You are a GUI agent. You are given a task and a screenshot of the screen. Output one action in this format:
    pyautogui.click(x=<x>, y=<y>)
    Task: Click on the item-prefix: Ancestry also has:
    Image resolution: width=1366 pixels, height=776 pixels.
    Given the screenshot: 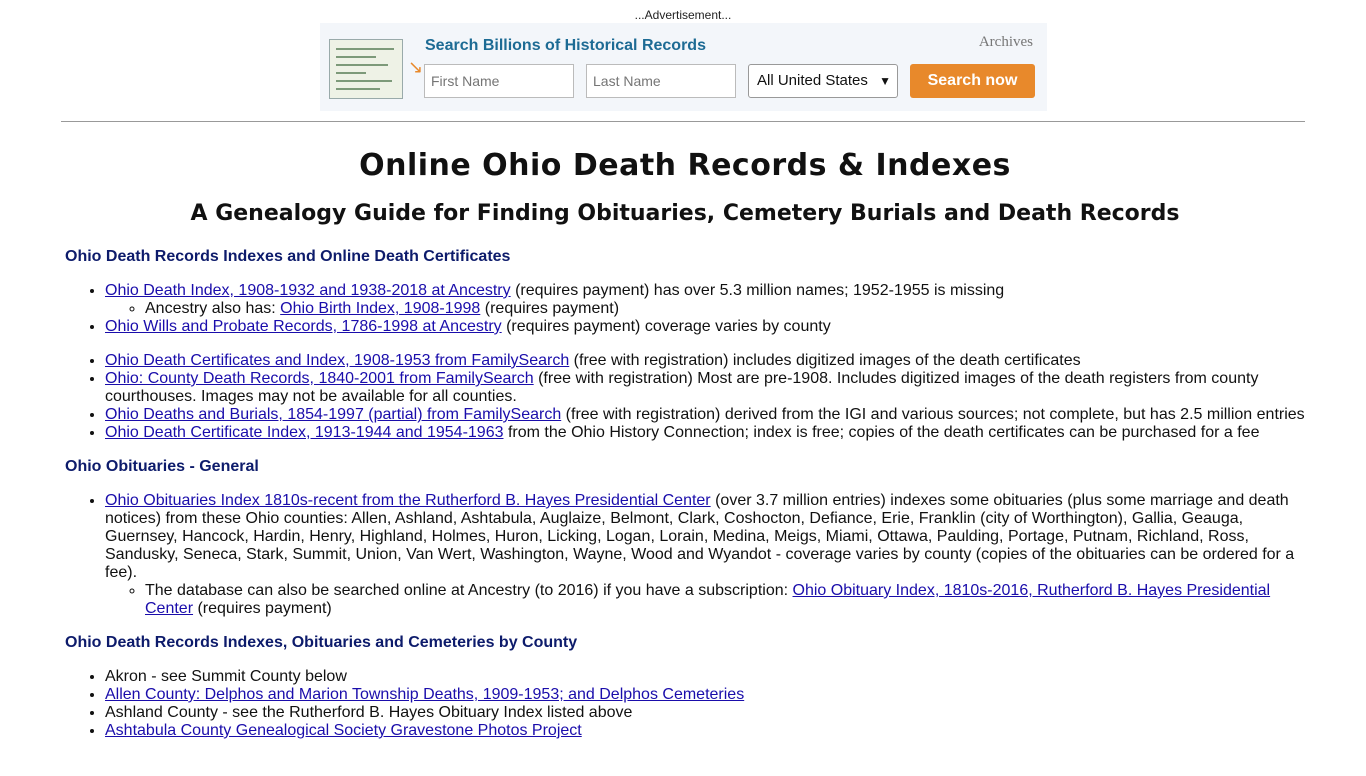 What is the action you would take?
    pyautogui.click(x=213, y=308)
    